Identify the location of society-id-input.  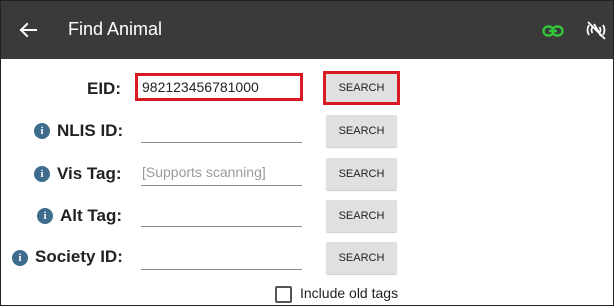
(221, 256).